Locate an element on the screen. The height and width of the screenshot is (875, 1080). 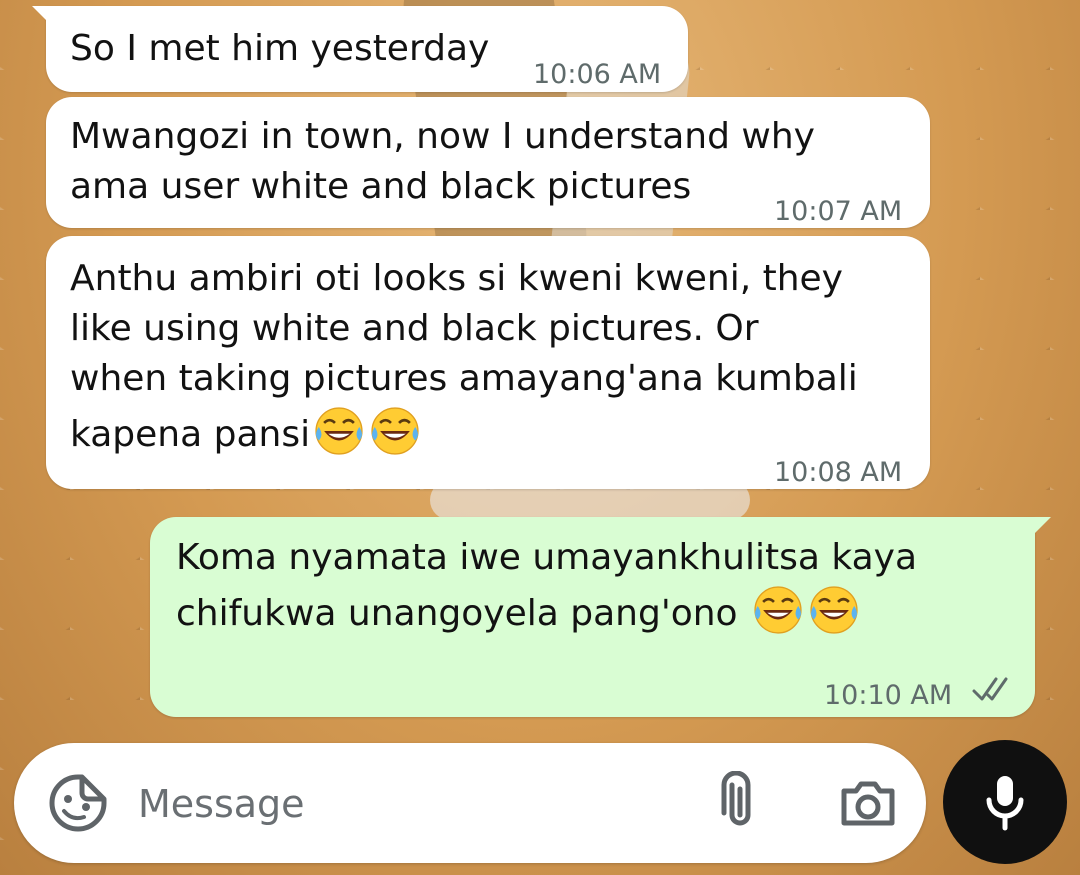
microphone-icon is located at coordinates (1005, 803).